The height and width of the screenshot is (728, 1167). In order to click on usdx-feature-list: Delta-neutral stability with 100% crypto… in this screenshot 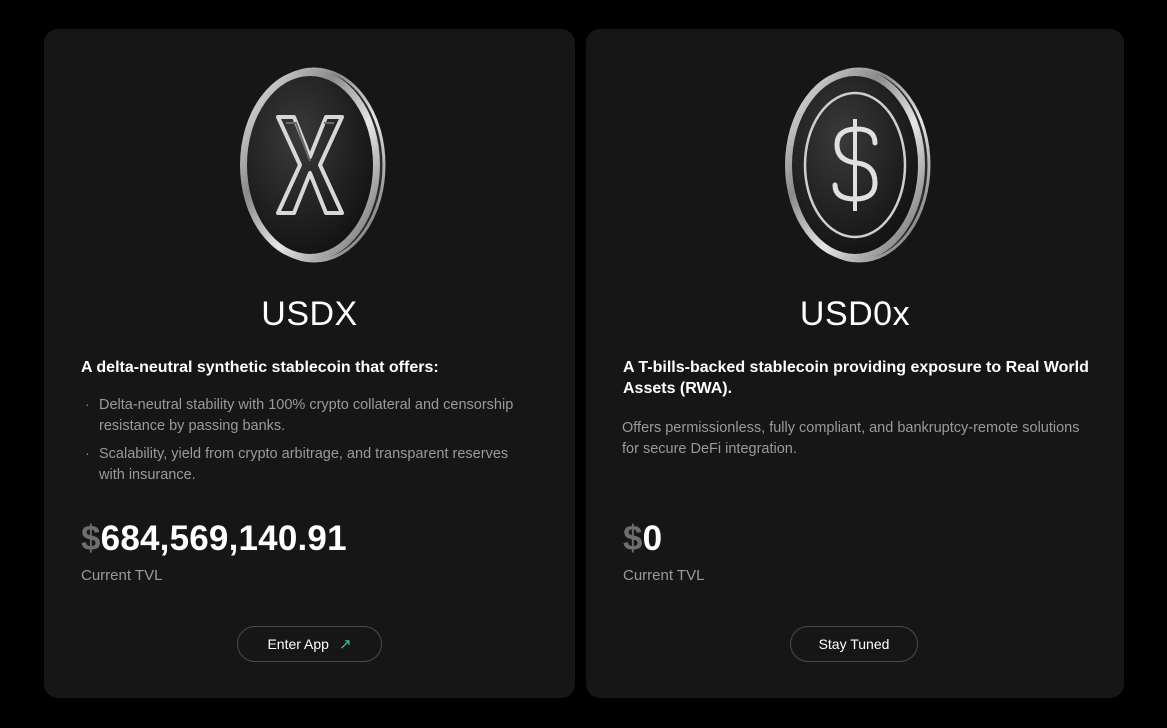, I will do `click(308, 444)`.